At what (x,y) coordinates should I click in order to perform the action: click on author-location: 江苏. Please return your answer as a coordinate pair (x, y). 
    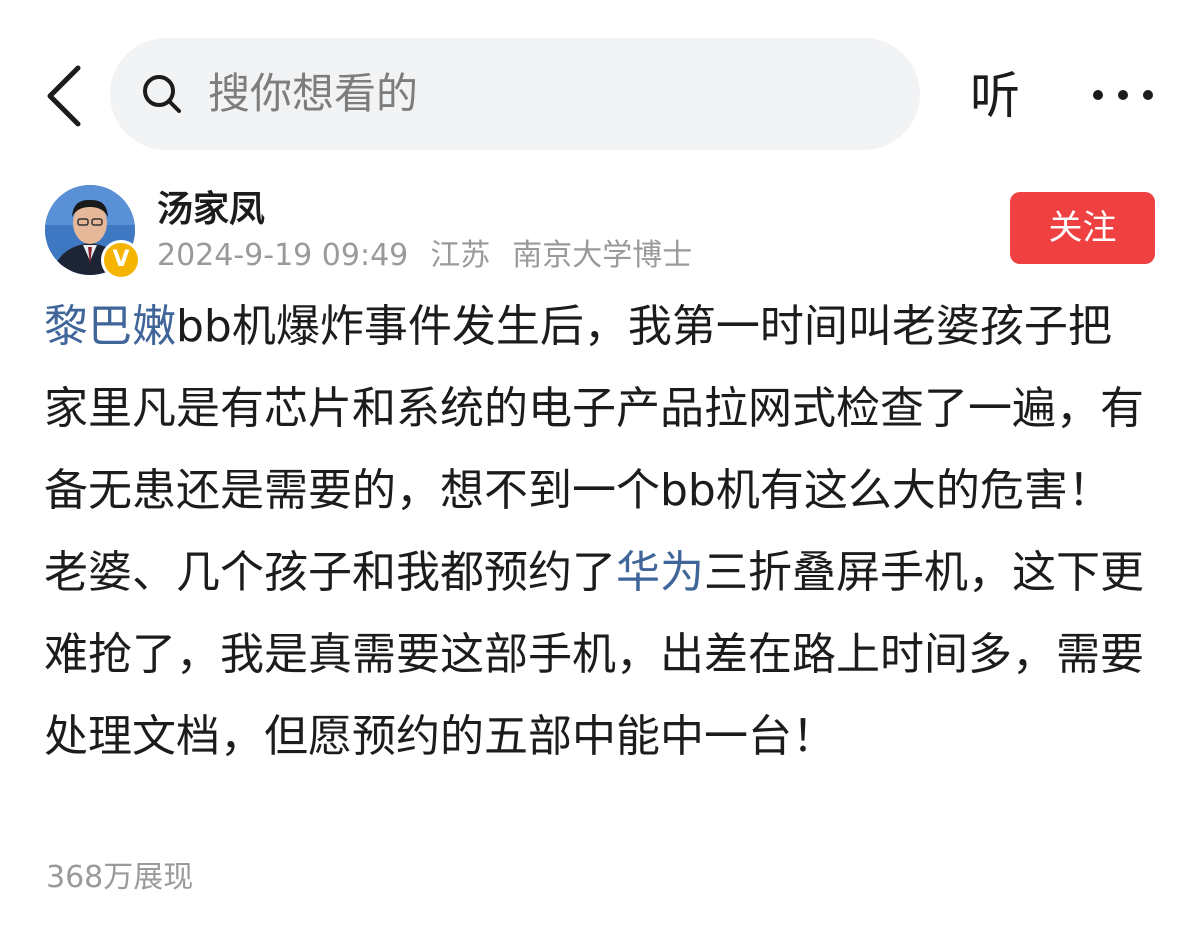
    Looking at the image, I should click on (460, 255).